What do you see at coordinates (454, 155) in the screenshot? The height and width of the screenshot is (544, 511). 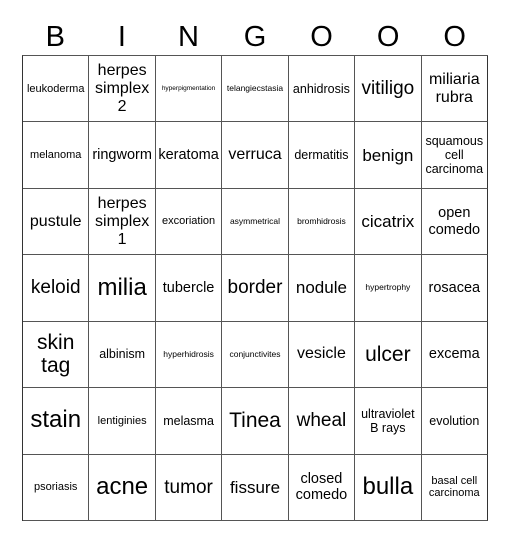 I see `bingo-cell: squamous cell carcinoma` at bounding box center [454, 155].